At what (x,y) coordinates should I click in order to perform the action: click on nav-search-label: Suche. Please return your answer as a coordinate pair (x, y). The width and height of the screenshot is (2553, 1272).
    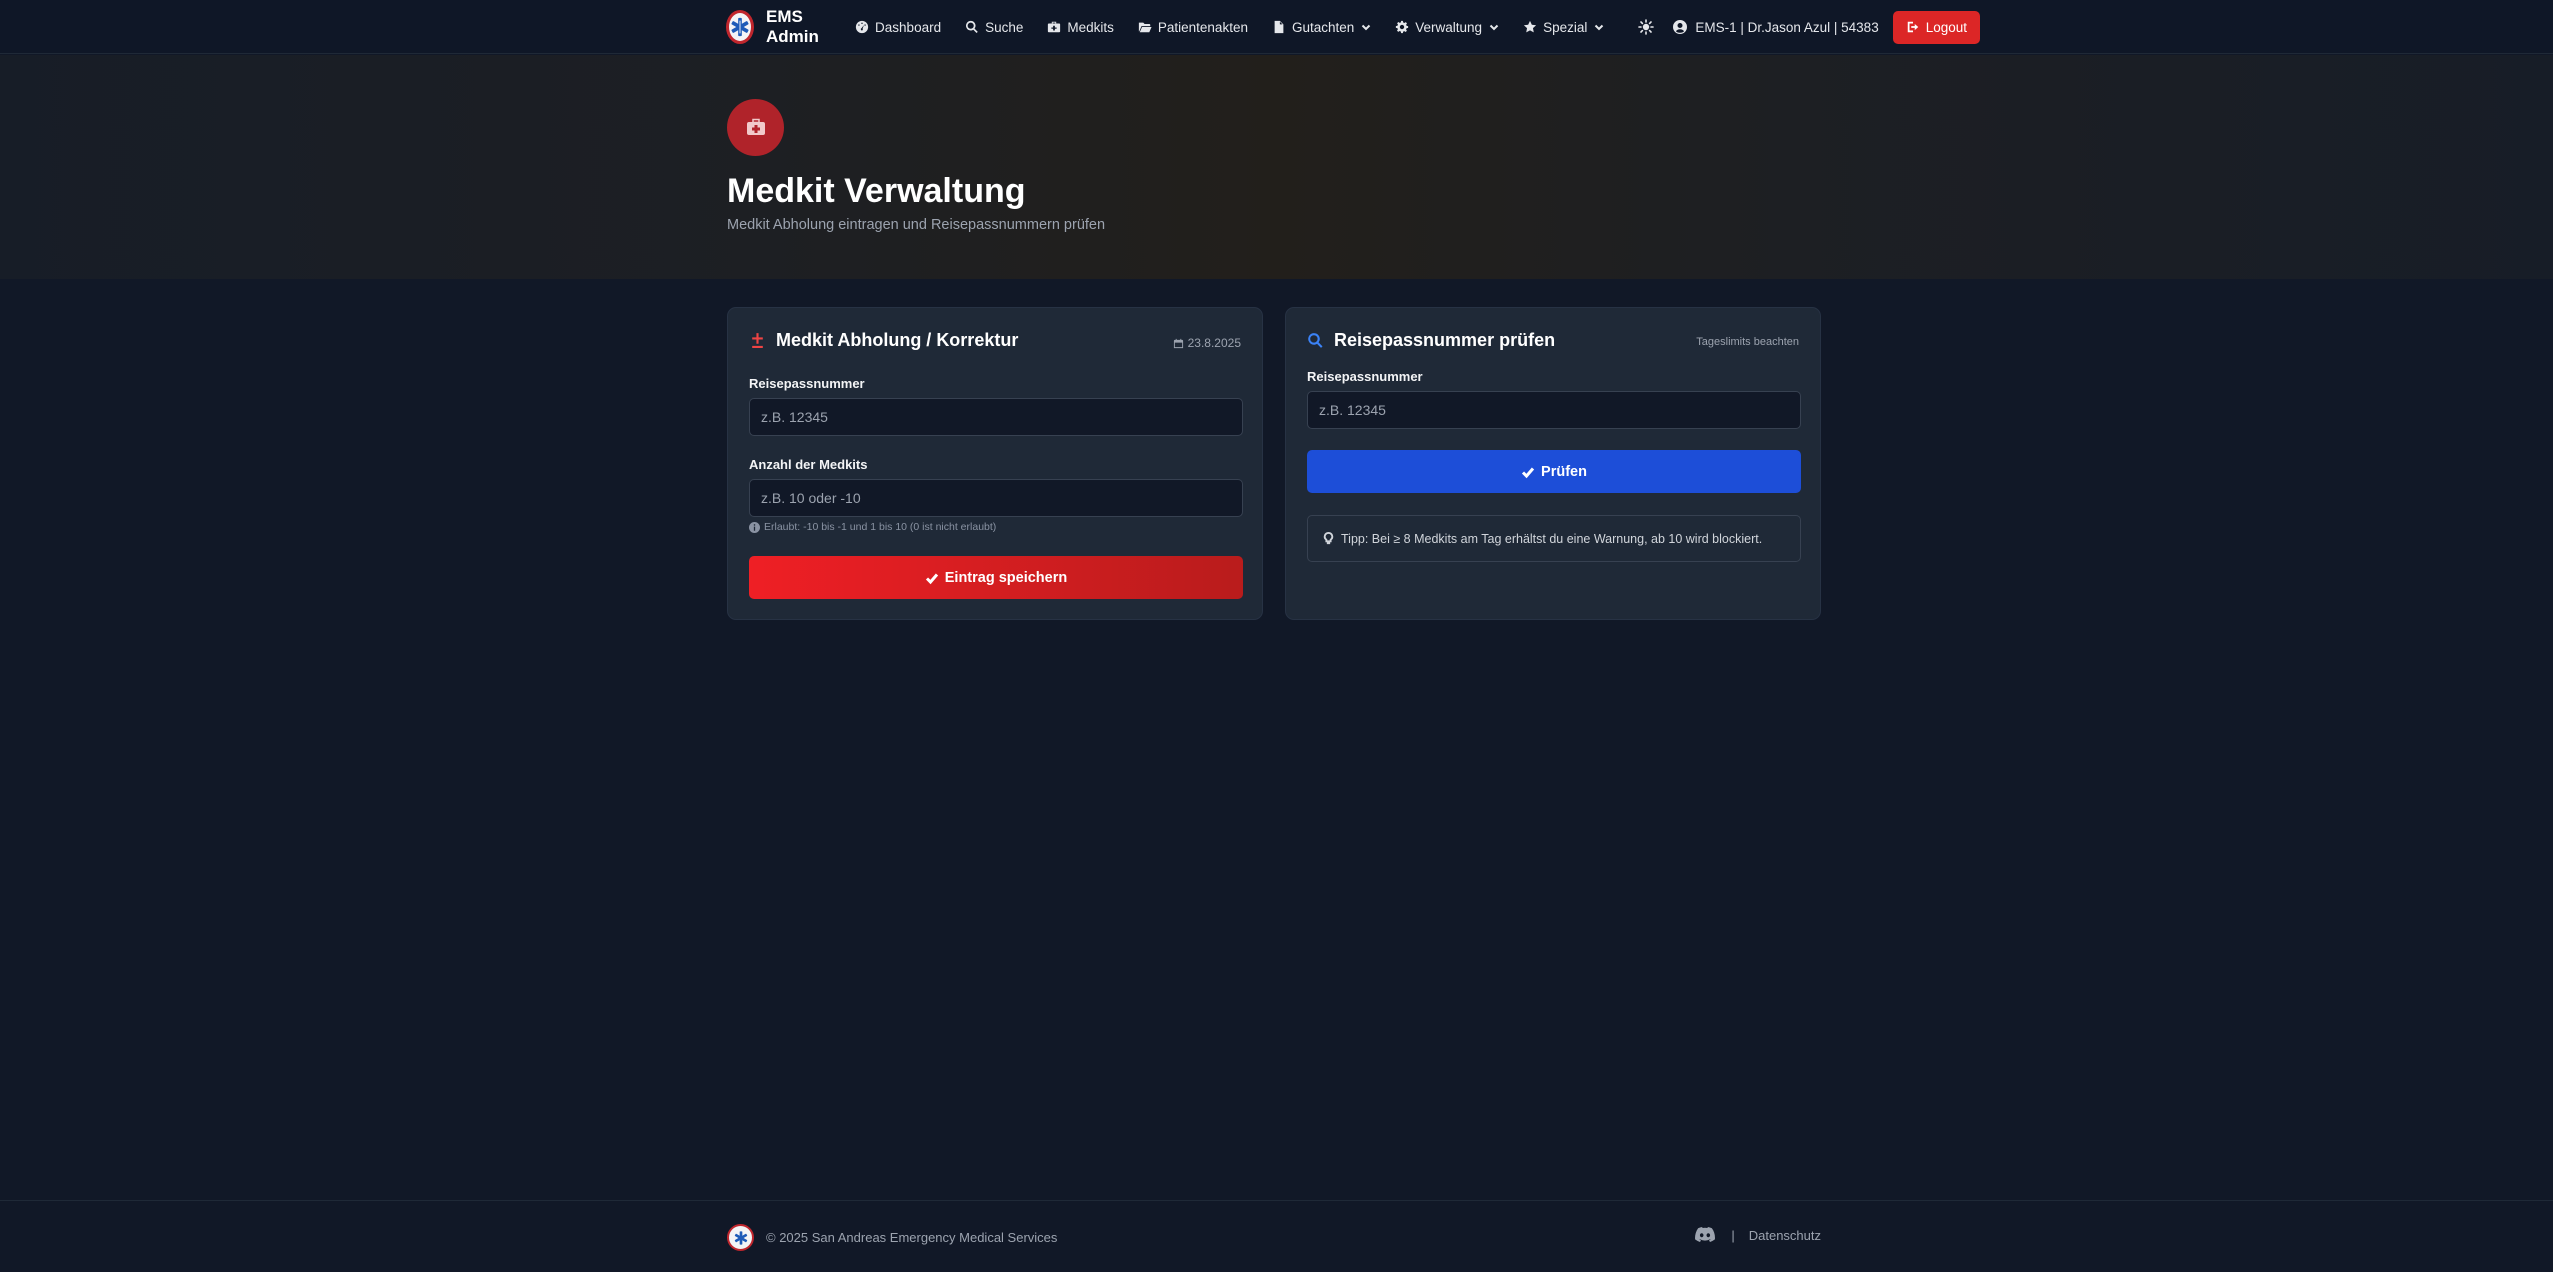
    Looking at the image, I should click on (1004, 27).